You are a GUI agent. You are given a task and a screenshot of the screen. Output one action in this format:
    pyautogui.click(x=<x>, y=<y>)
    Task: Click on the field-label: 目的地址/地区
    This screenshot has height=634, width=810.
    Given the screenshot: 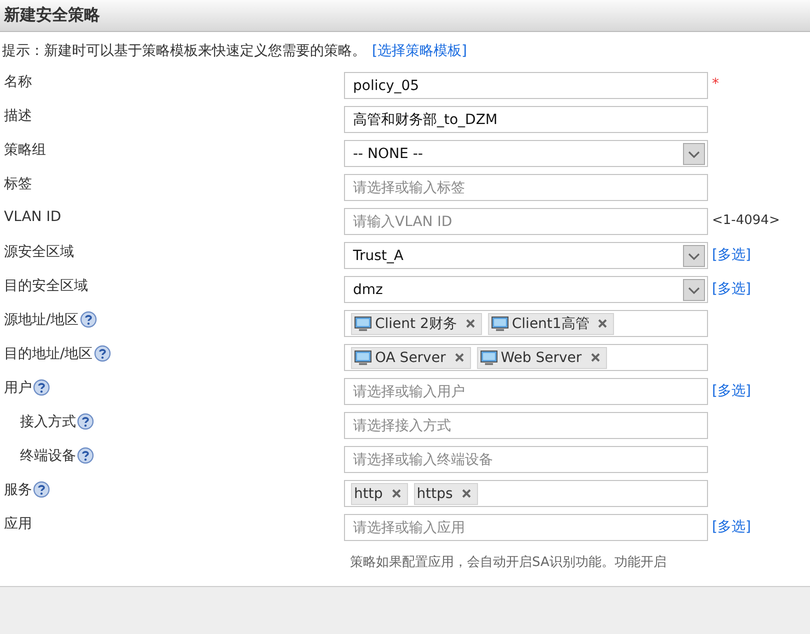 What is the action you would take?
    pyautogui.click(x=48, y=354)
    